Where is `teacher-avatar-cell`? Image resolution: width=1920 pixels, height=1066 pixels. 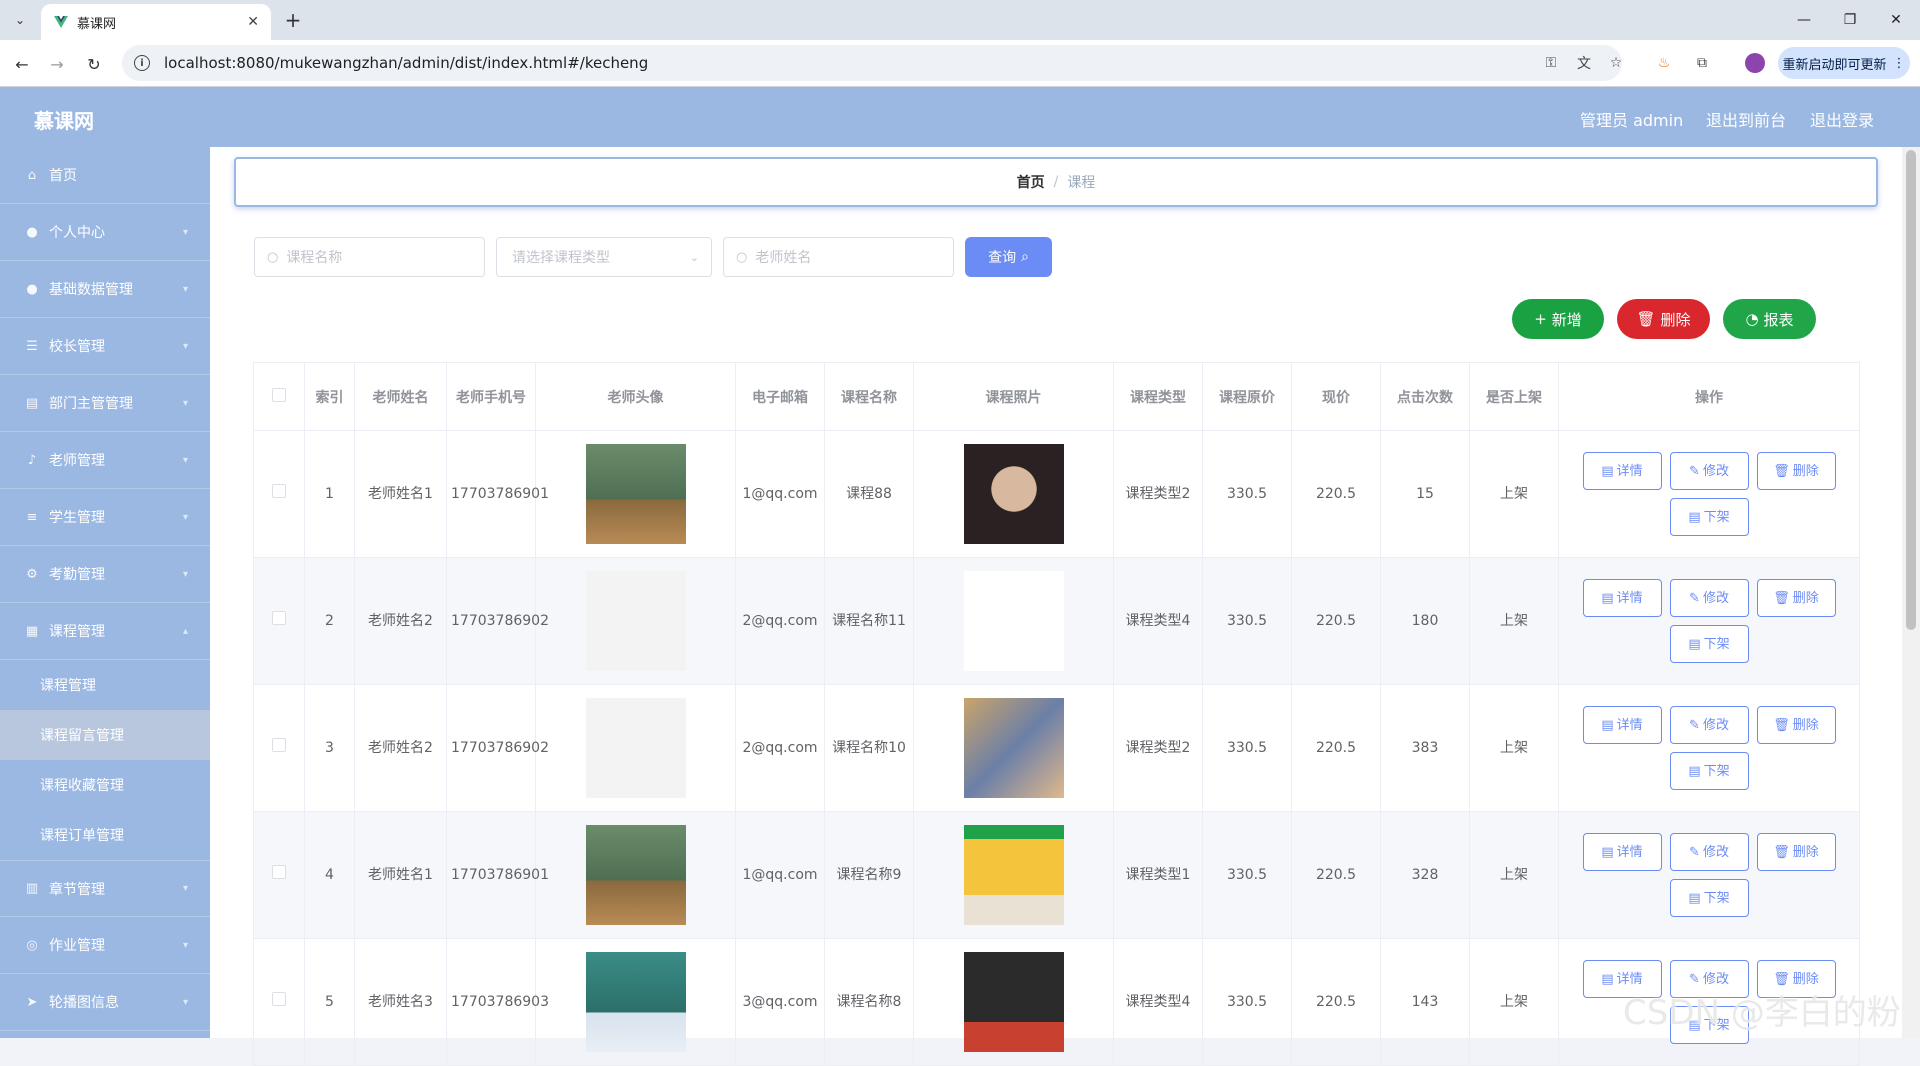
teacher-avatar-cell is located at coordinates (635, 621).